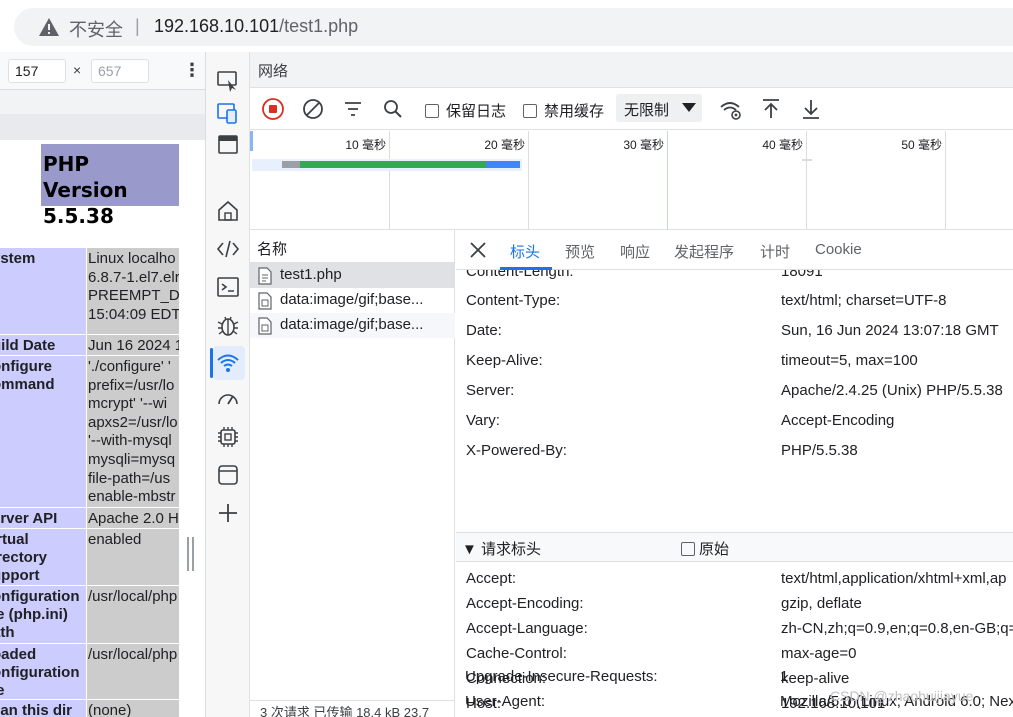  What do you see at coordinates (527, 628) in the screenshot?
I see `request-header-key: Accept-Language:` at bounding box center [527, 628].